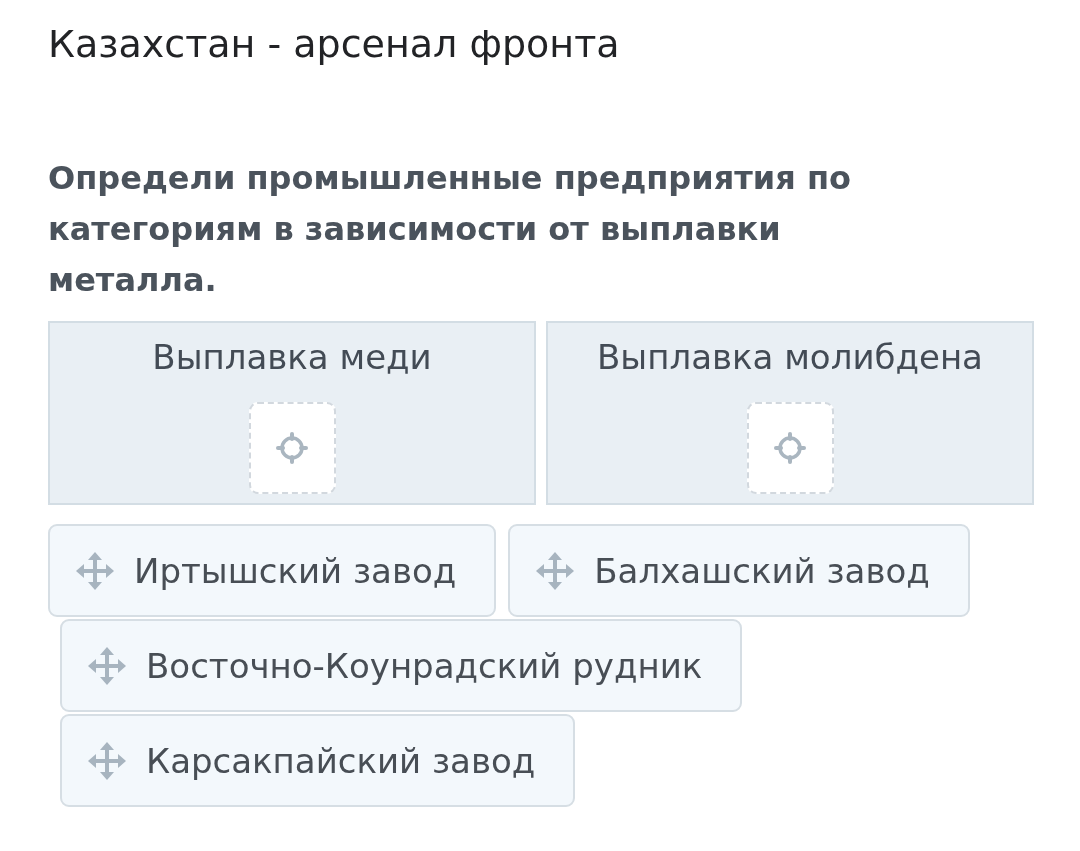 The height and width of the screenshot is (851, 1080). I want to click on category-label: Выплавка меди, so click(292, 357).